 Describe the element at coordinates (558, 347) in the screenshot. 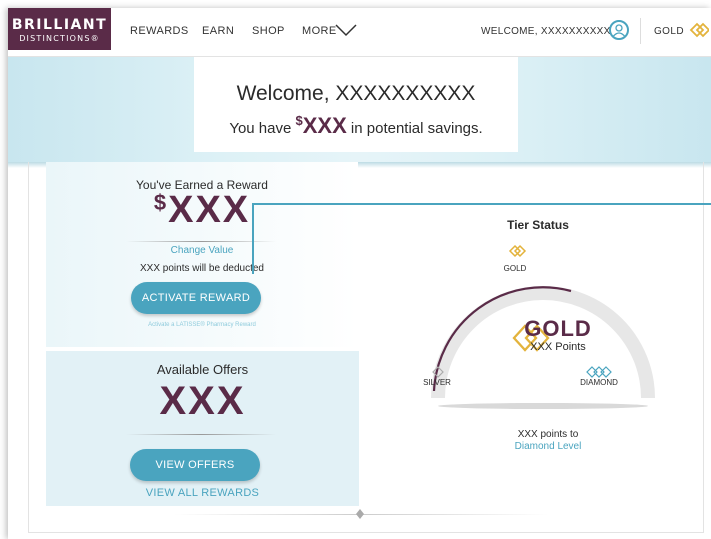

I see `current-tier-points: XXX Points` at that location.